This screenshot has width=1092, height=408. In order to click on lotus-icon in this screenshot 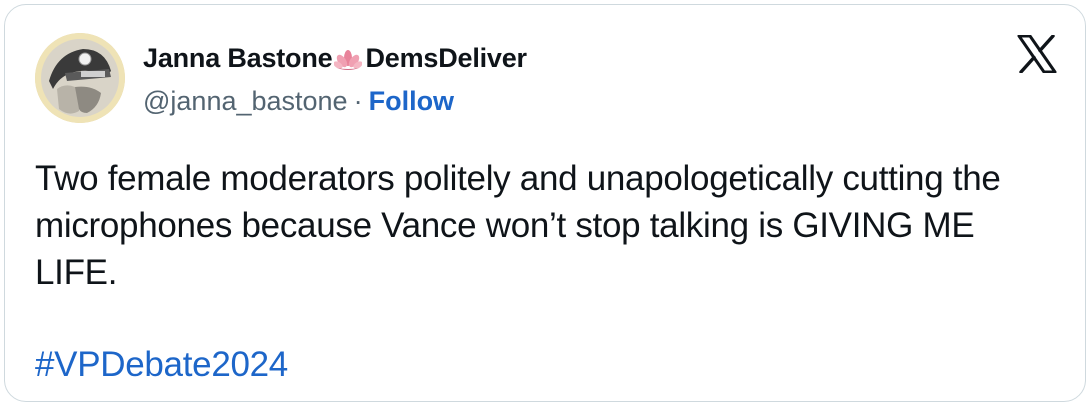, I will do `click(348, 59)`.